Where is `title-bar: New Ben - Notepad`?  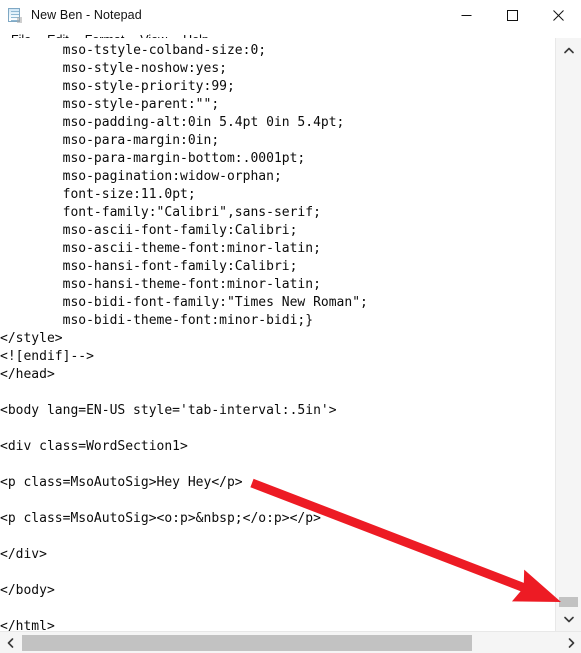
title-bar: New Ben - Notepad is located at coordinates (290, 15).